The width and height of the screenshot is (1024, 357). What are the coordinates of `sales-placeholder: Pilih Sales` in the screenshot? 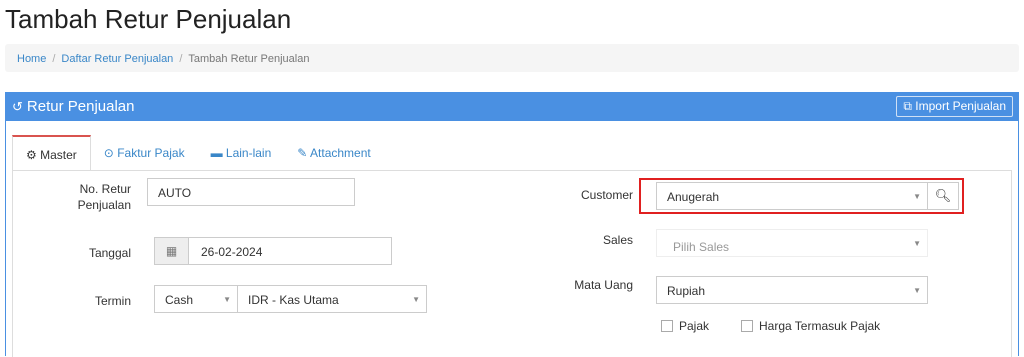 It's located at (701, 247).